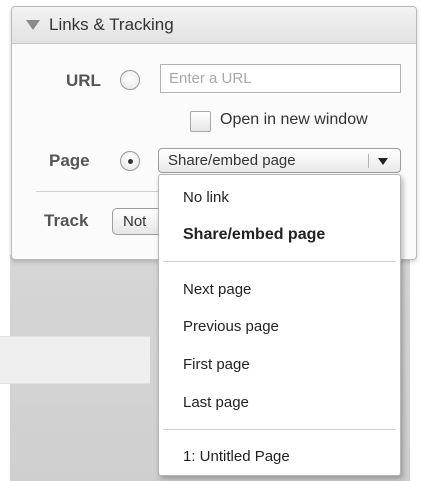 The height and width of the screenshot is (481, 422). I want to click on section-divider, so click(98, 191).